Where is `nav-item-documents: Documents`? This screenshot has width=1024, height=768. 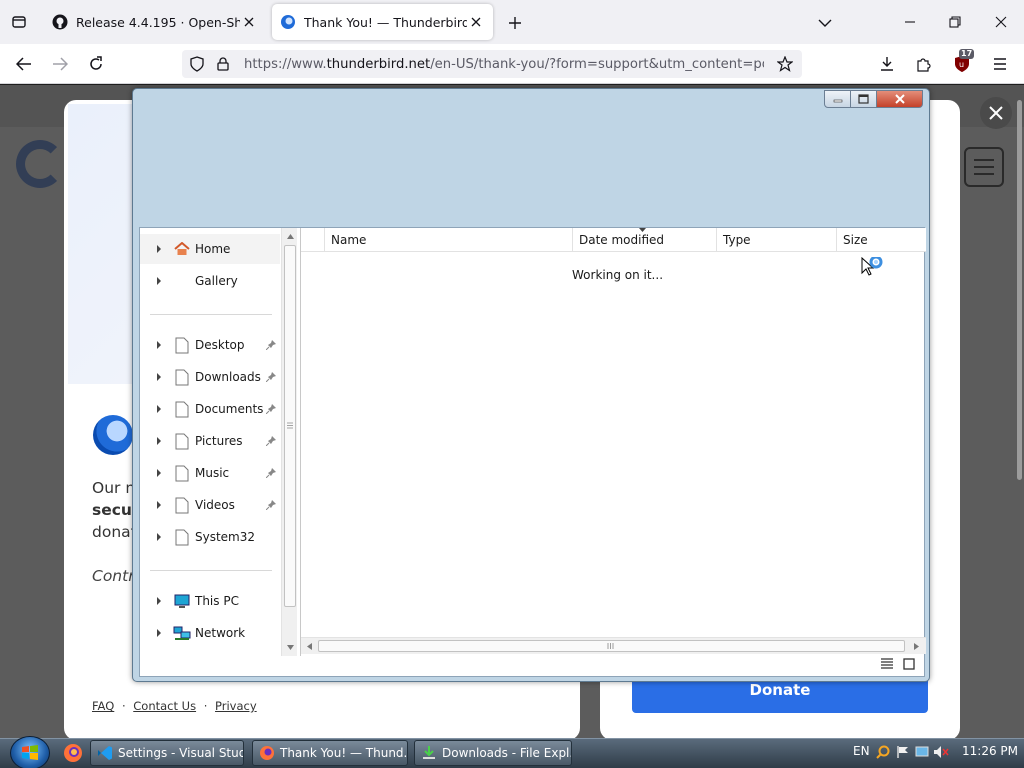
nav-item-documents: Documents is located at coordinates (210, 409).